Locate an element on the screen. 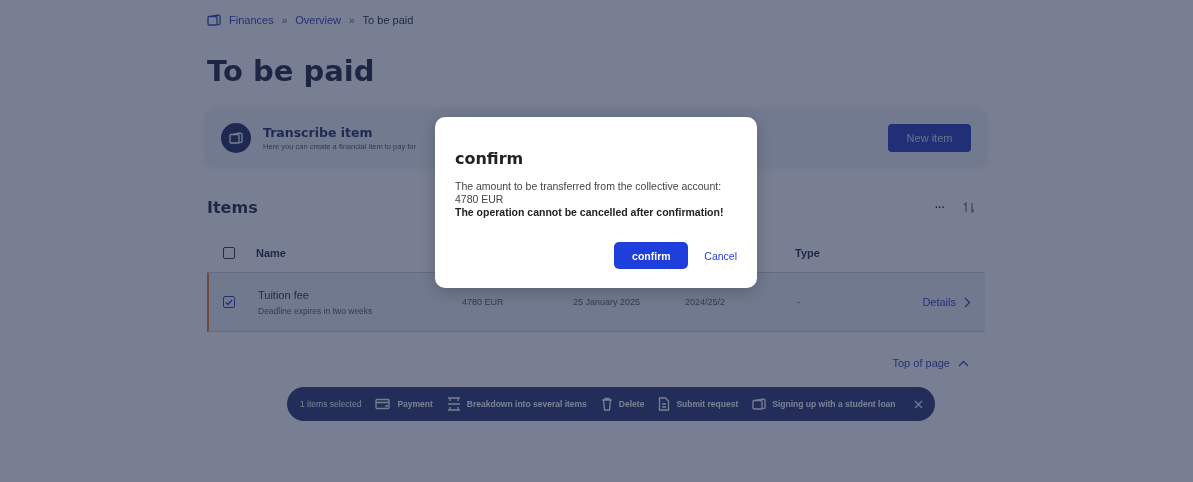 The width and height of the screenshot is (1193, 482). split-icon is located at coordinates (453, 404).